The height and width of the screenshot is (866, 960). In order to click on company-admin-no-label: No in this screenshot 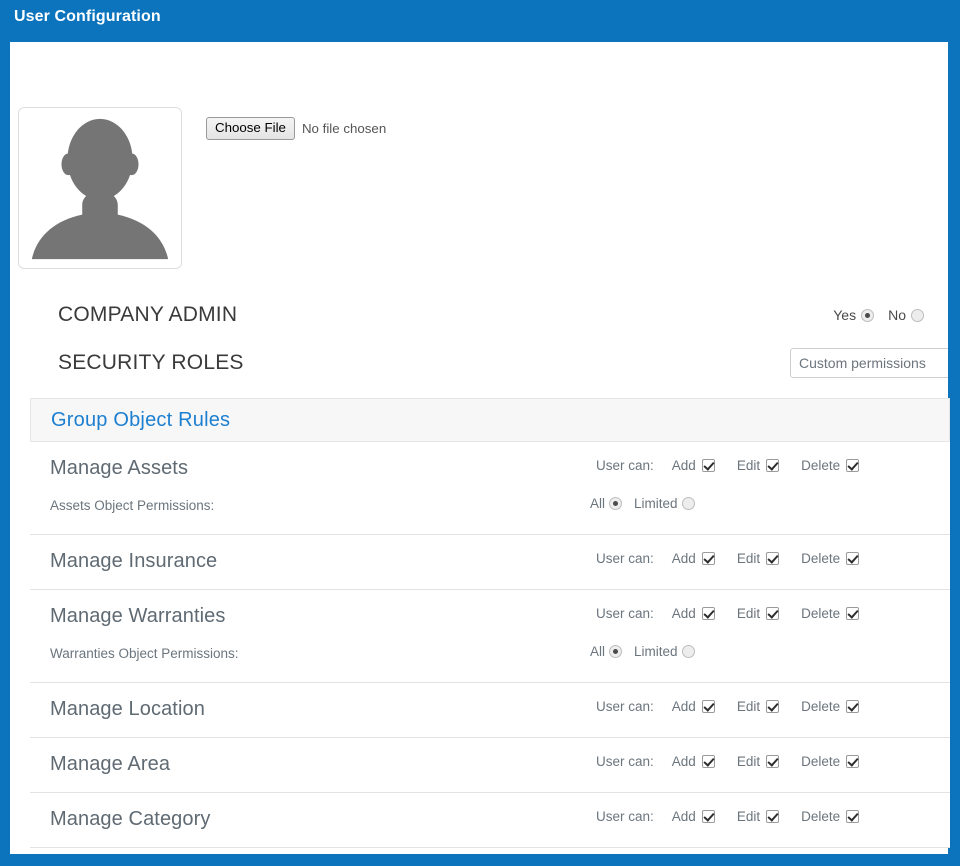, I will do `click(897, 315)`.